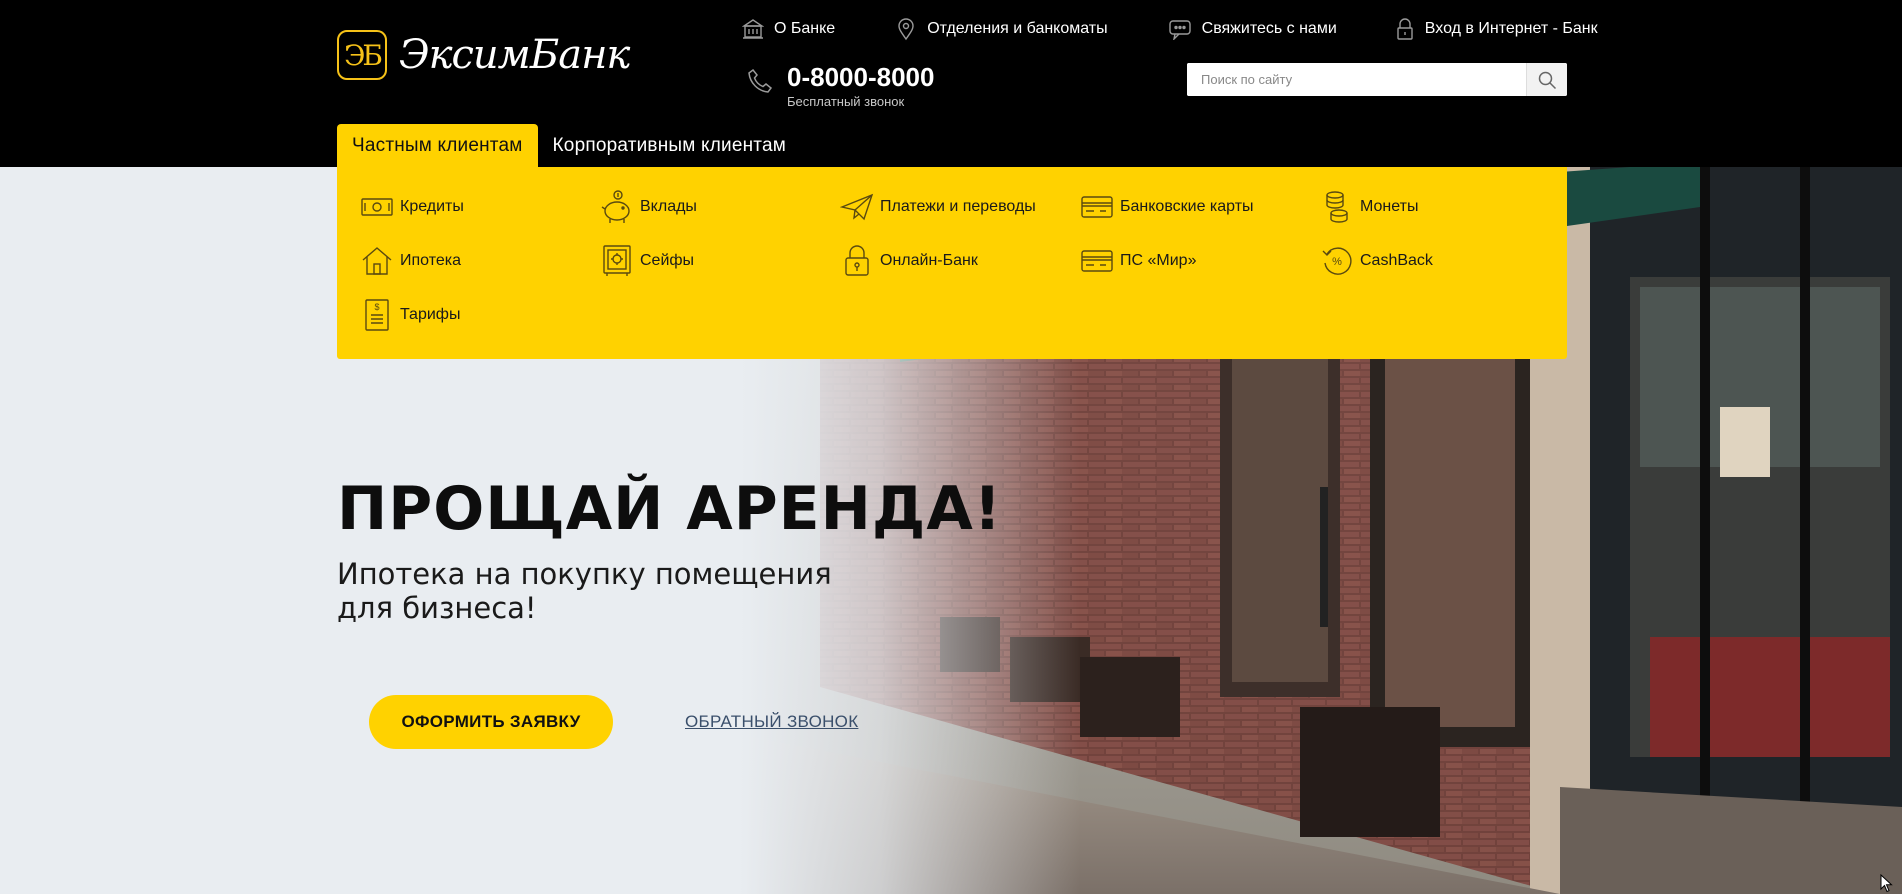 The image size is (1902, 894). I want to click on menu-item-label: Платежи и переводы, so click(958, 206).